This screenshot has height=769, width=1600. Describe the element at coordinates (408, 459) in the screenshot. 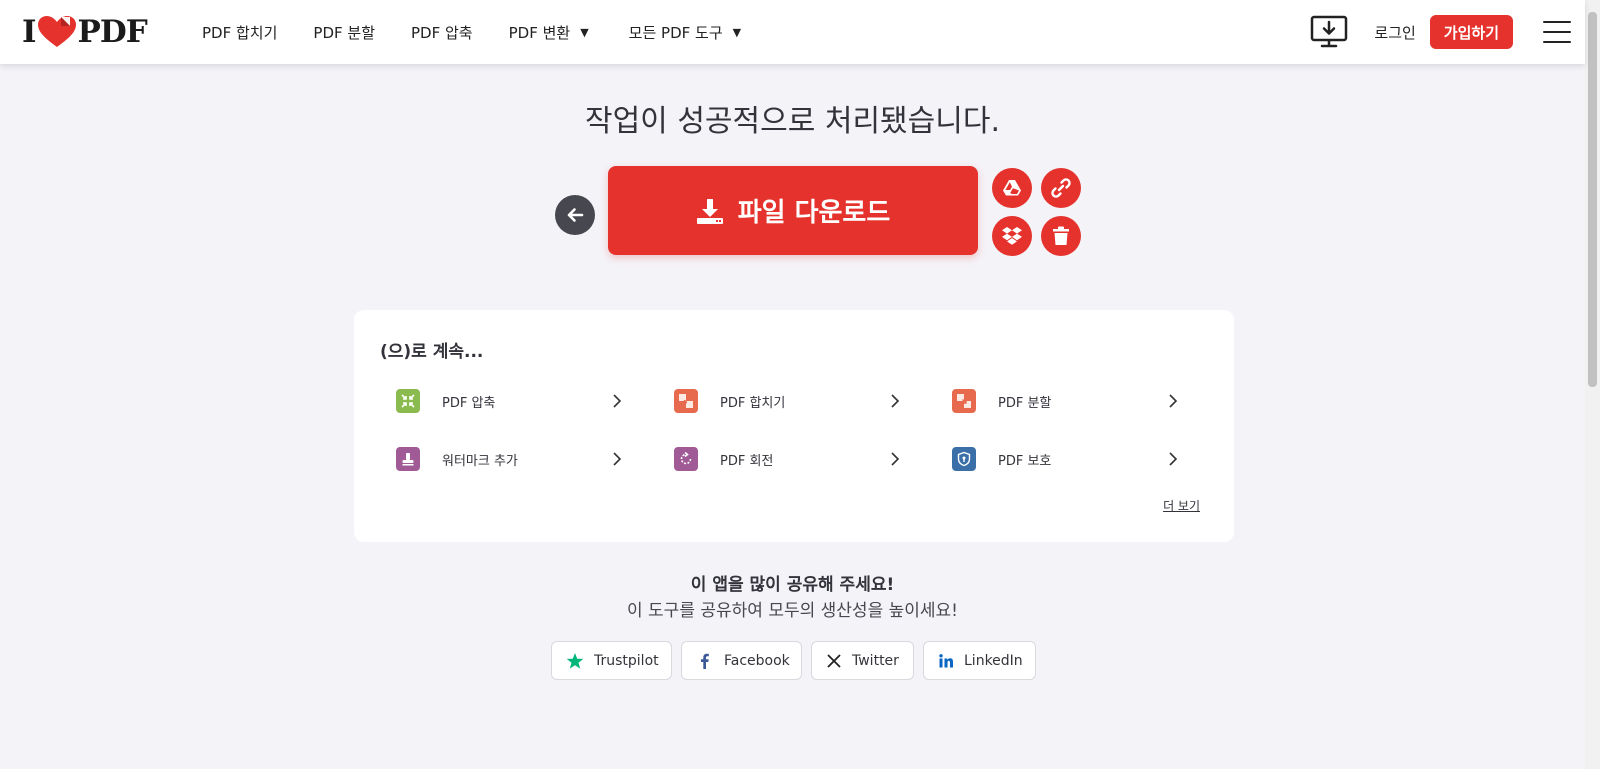

I see `watermark-icon` at that location.